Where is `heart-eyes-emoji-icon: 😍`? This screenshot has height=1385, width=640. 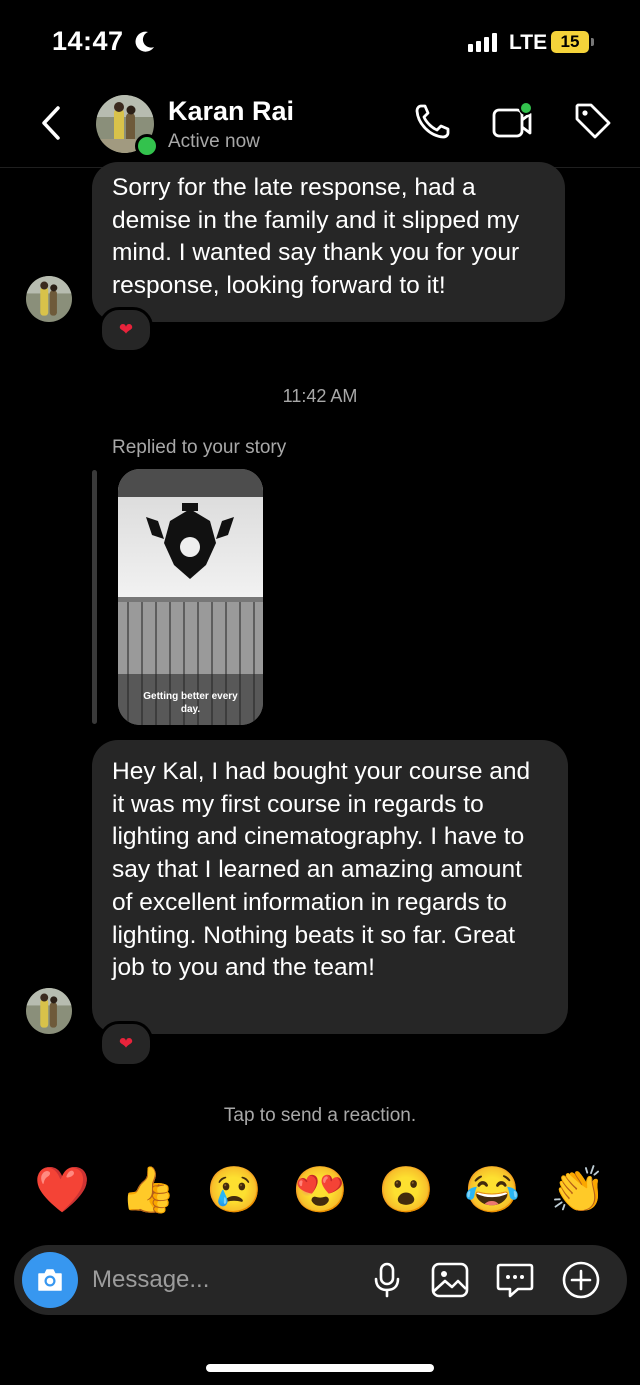
heart-eyes-emoji-icon: 😍 is located at coordinates (320, 1190).